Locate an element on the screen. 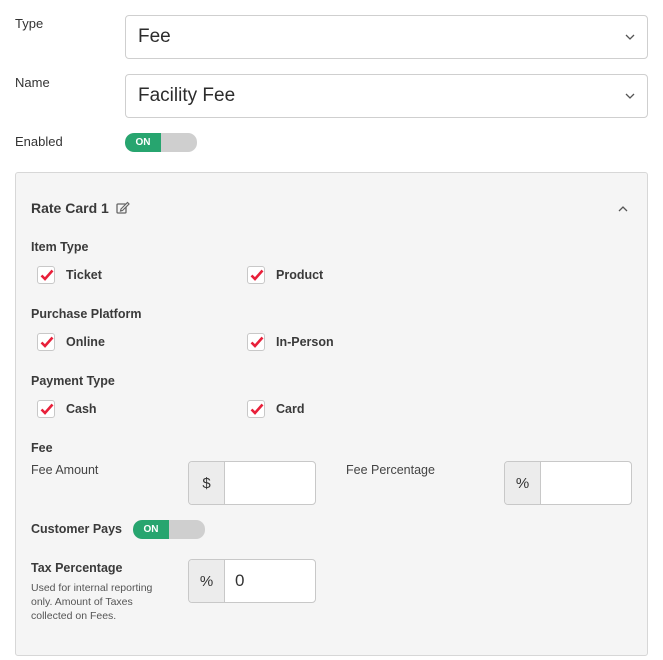 The height and width of the screenshot is (660, 663). chevron-up-icon is located at coordinates (623, 209).